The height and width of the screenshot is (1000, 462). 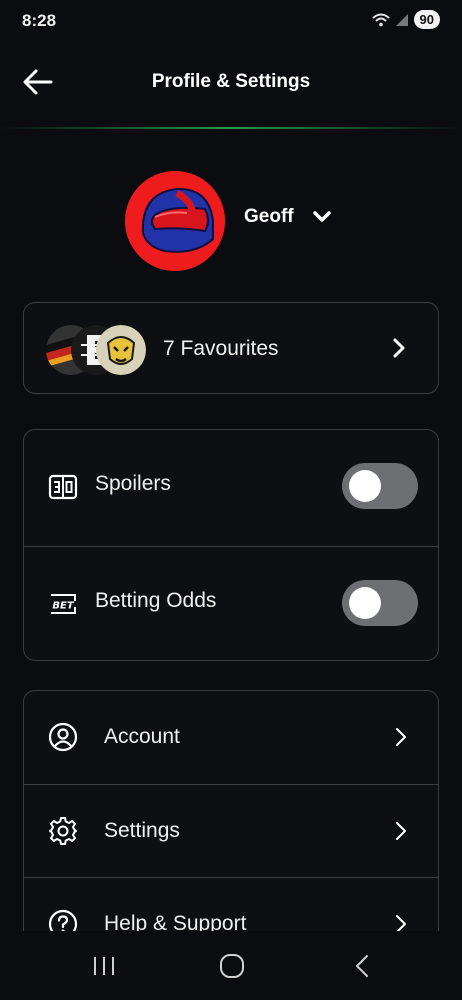 What do you see at coordinates (142, 736) in the screenshot?
I see `menu-item-label: Account` at bounding box center [142, 736].